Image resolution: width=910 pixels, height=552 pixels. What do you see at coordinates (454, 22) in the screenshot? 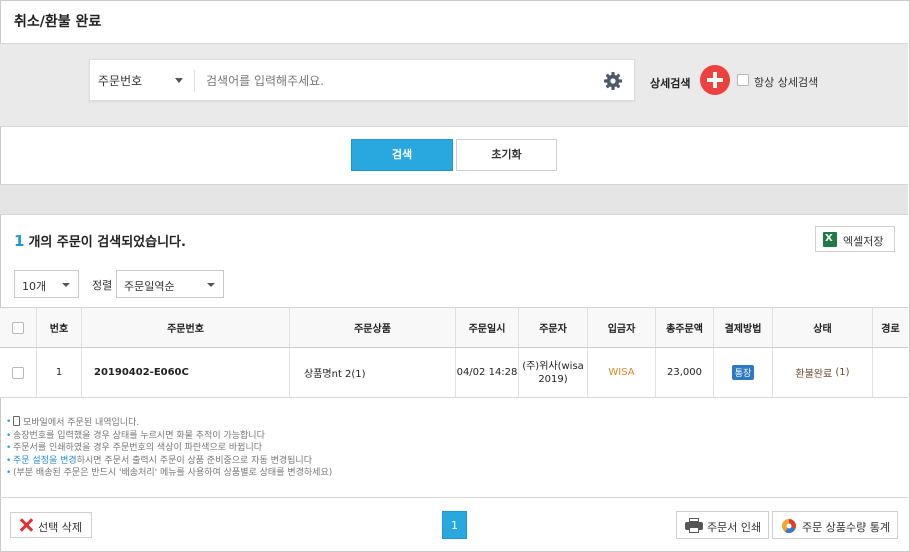
I see `title-bar: 취소/환불 완료` at bounding box center [454, 22].